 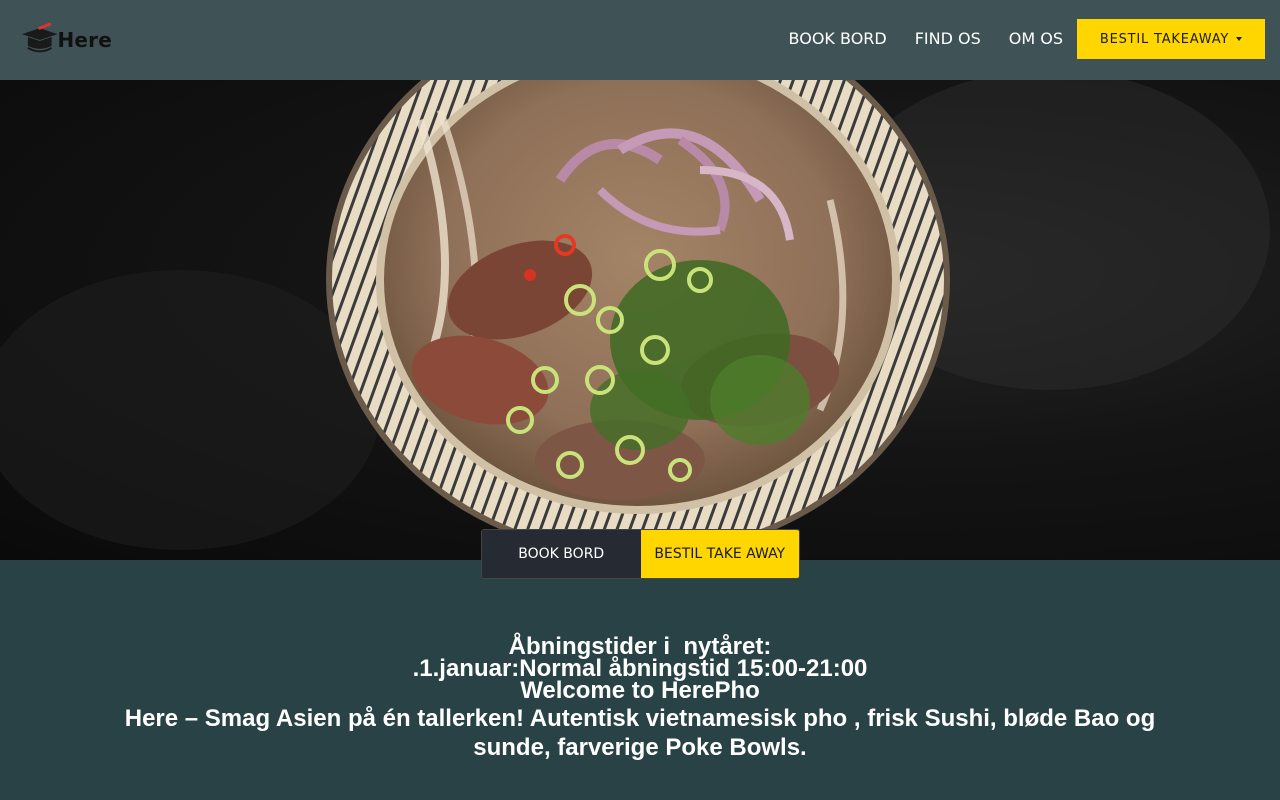 I want to click on hero-cta-group: BOOK BORD BESTIL TAKE AWAY, so click(x=640, y=554).